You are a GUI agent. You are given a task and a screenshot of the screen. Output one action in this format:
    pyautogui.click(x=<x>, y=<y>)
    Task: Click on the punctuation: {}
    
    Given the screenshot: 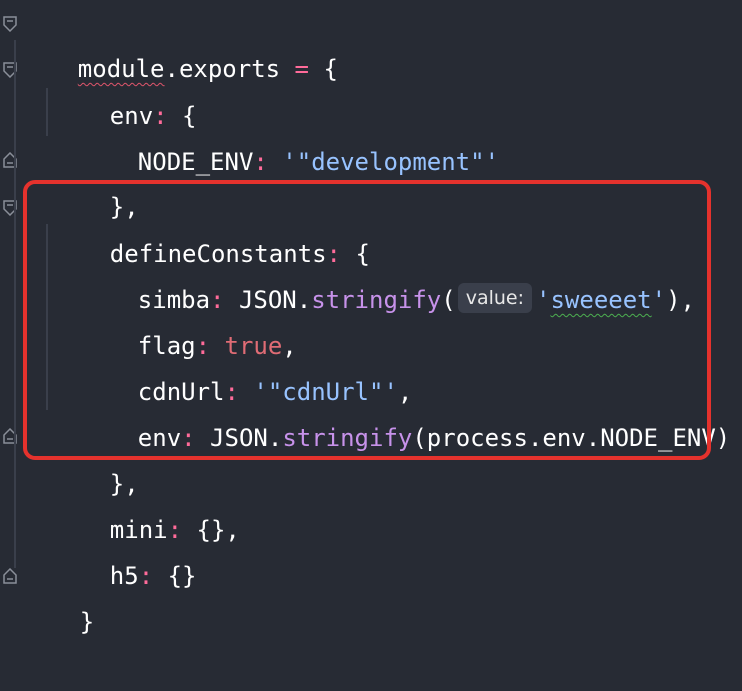 What is the action you would take?
    pyautogui.click(x=175, y=576)
    